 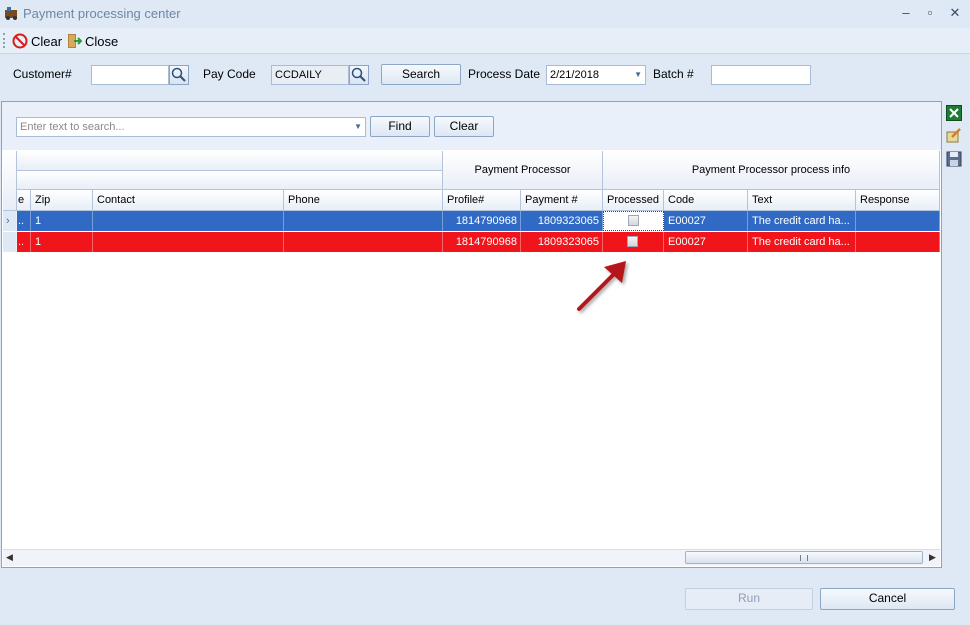 What do you see at coordinates (633, 200) in the screenshot?
I see `column-header-processed: Processed` at bounding box center [633, 200].